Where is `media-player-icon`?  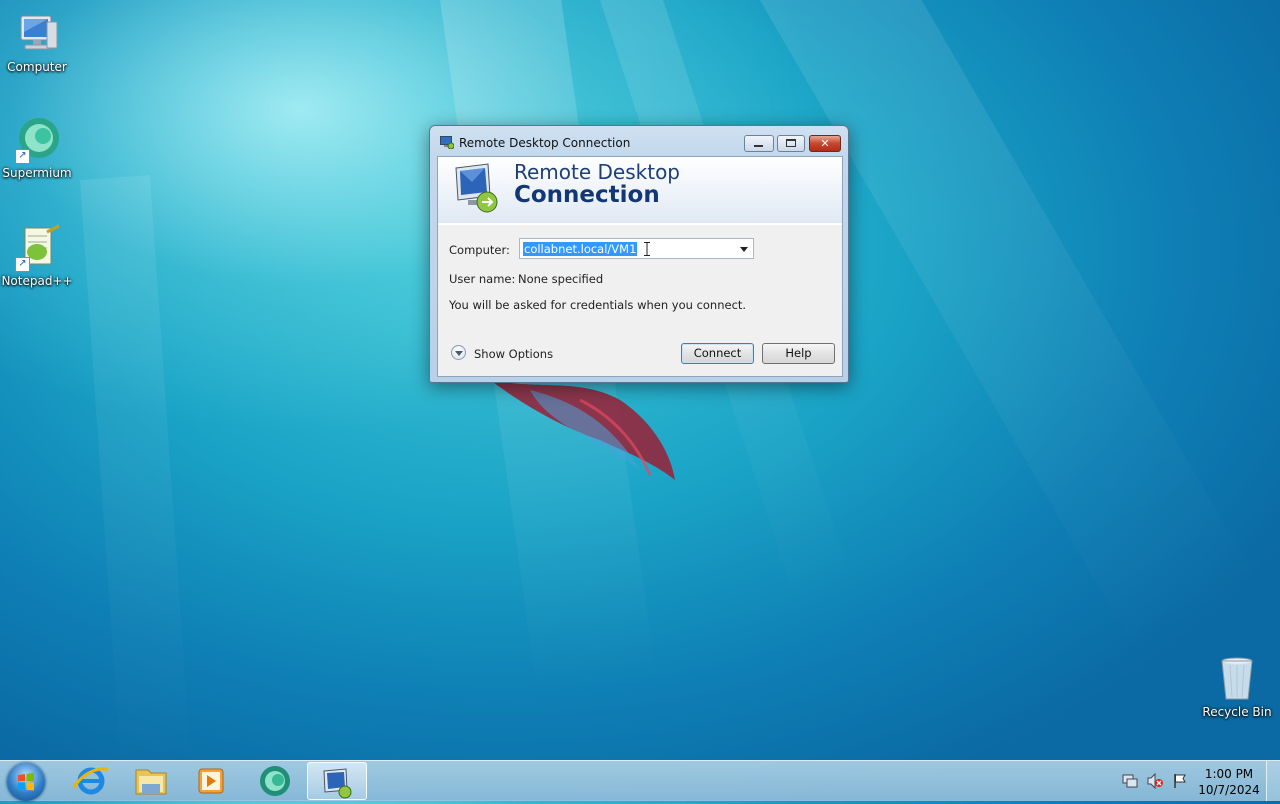 media-player-icon is located at coordinates (211, 781).